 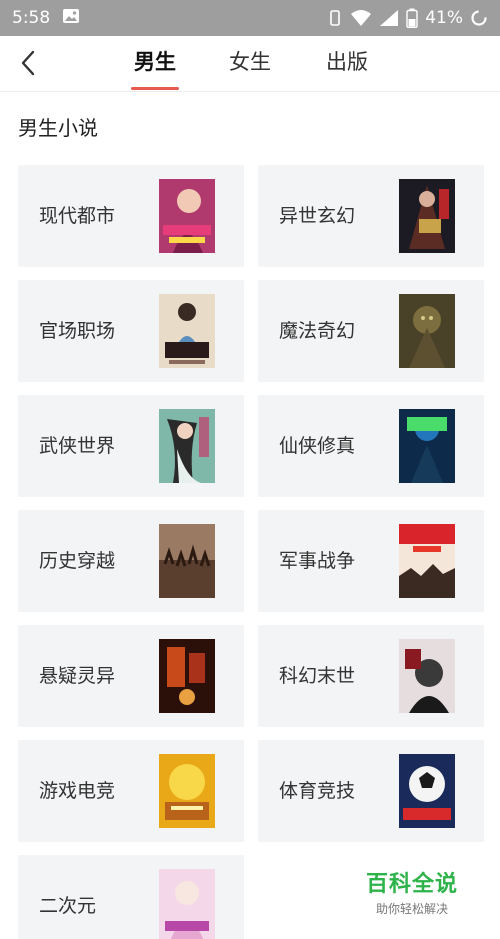 What do you see at coordinates (317, 791) in the screenshot?
I see `category-label: 体育竞技` at bounding box center [317, 791].